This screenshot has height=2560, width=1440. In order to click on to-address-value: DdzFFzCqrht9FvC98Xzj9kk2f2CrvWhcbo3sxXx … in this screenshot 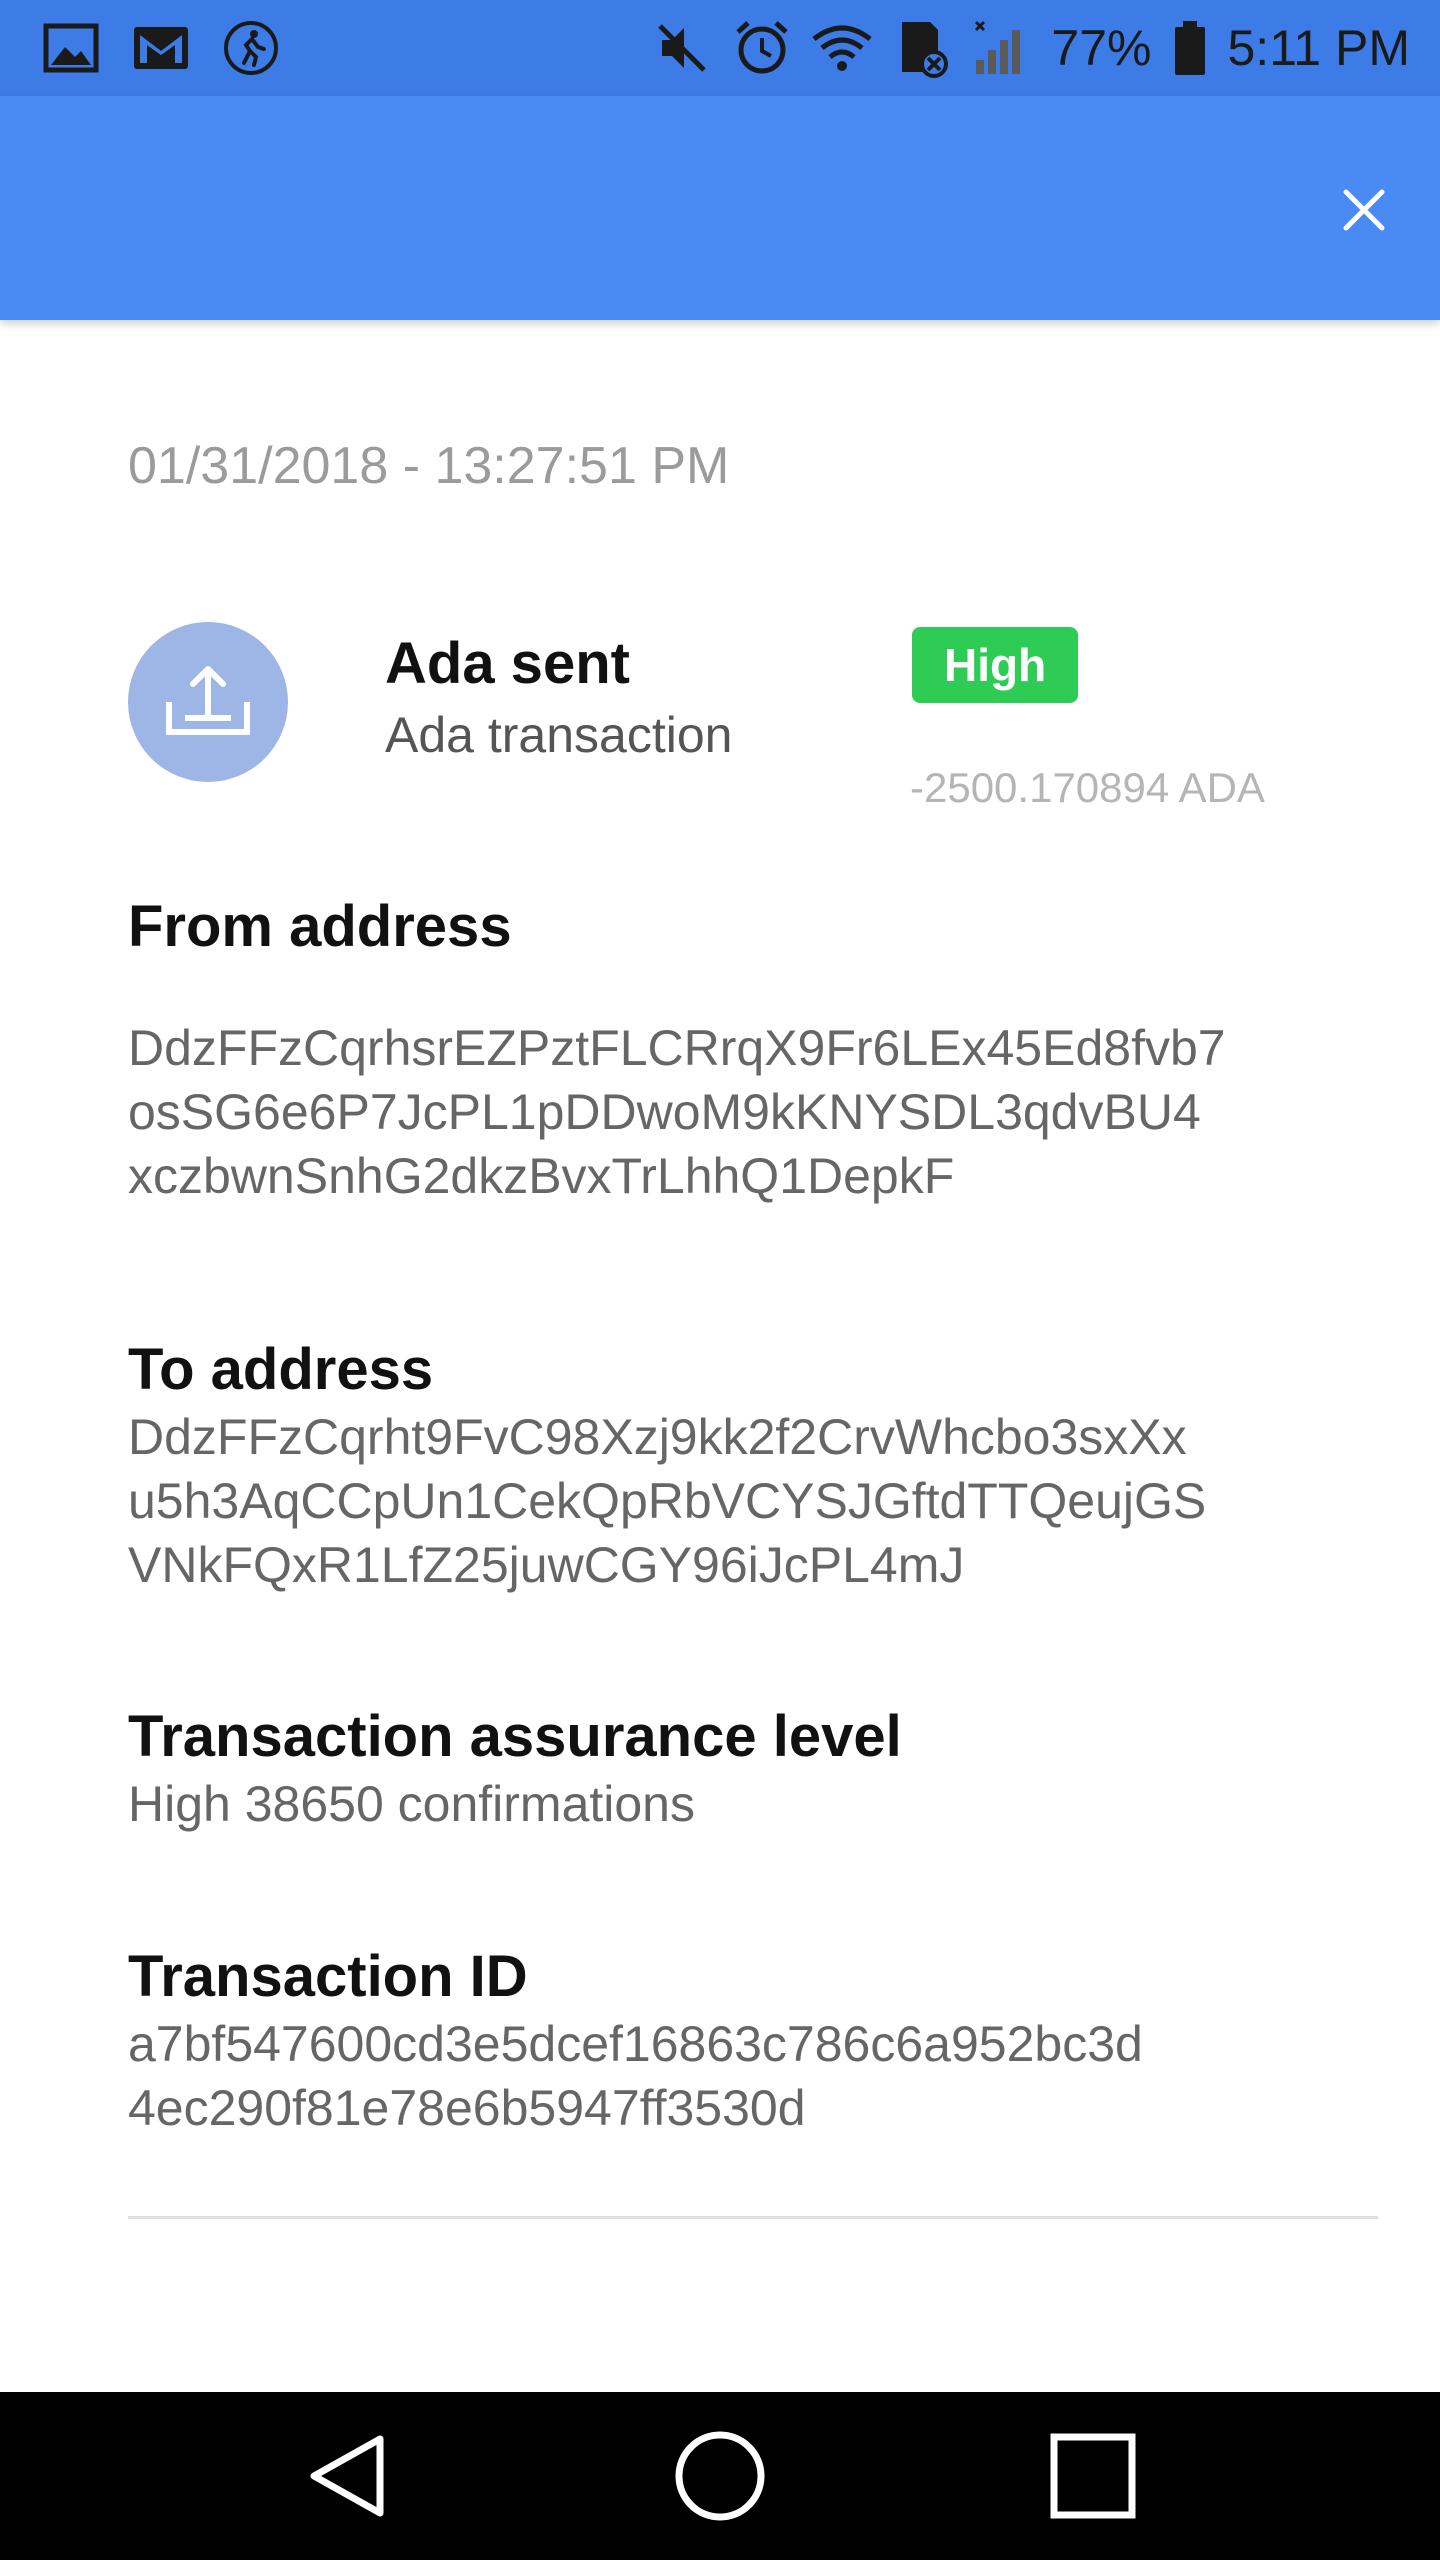, I will do `click(753, 1501)`.